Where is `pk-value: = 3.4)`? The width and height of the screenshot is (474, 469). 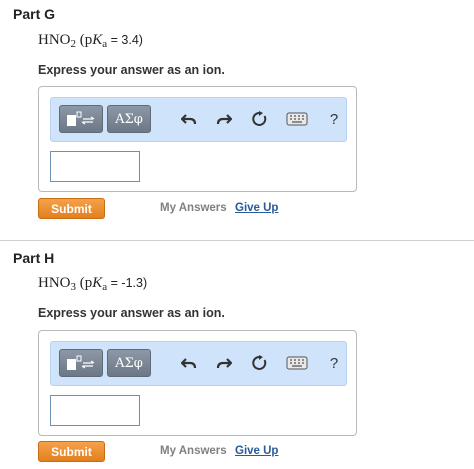
pk-value: = 3.4) is located at coordinates (125, 40).